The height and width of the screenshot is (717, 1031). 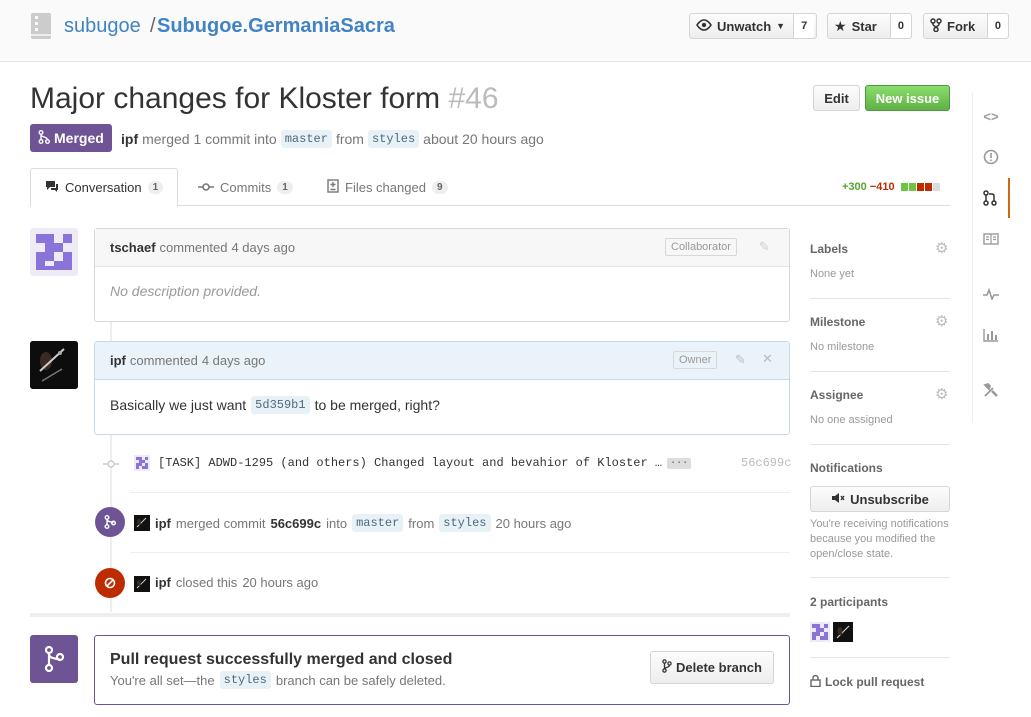 What do you see at coordinates (104, 187) in the screenshot?
I see `tab-conversation: Conversation 1` at bounding box center [104, 187].